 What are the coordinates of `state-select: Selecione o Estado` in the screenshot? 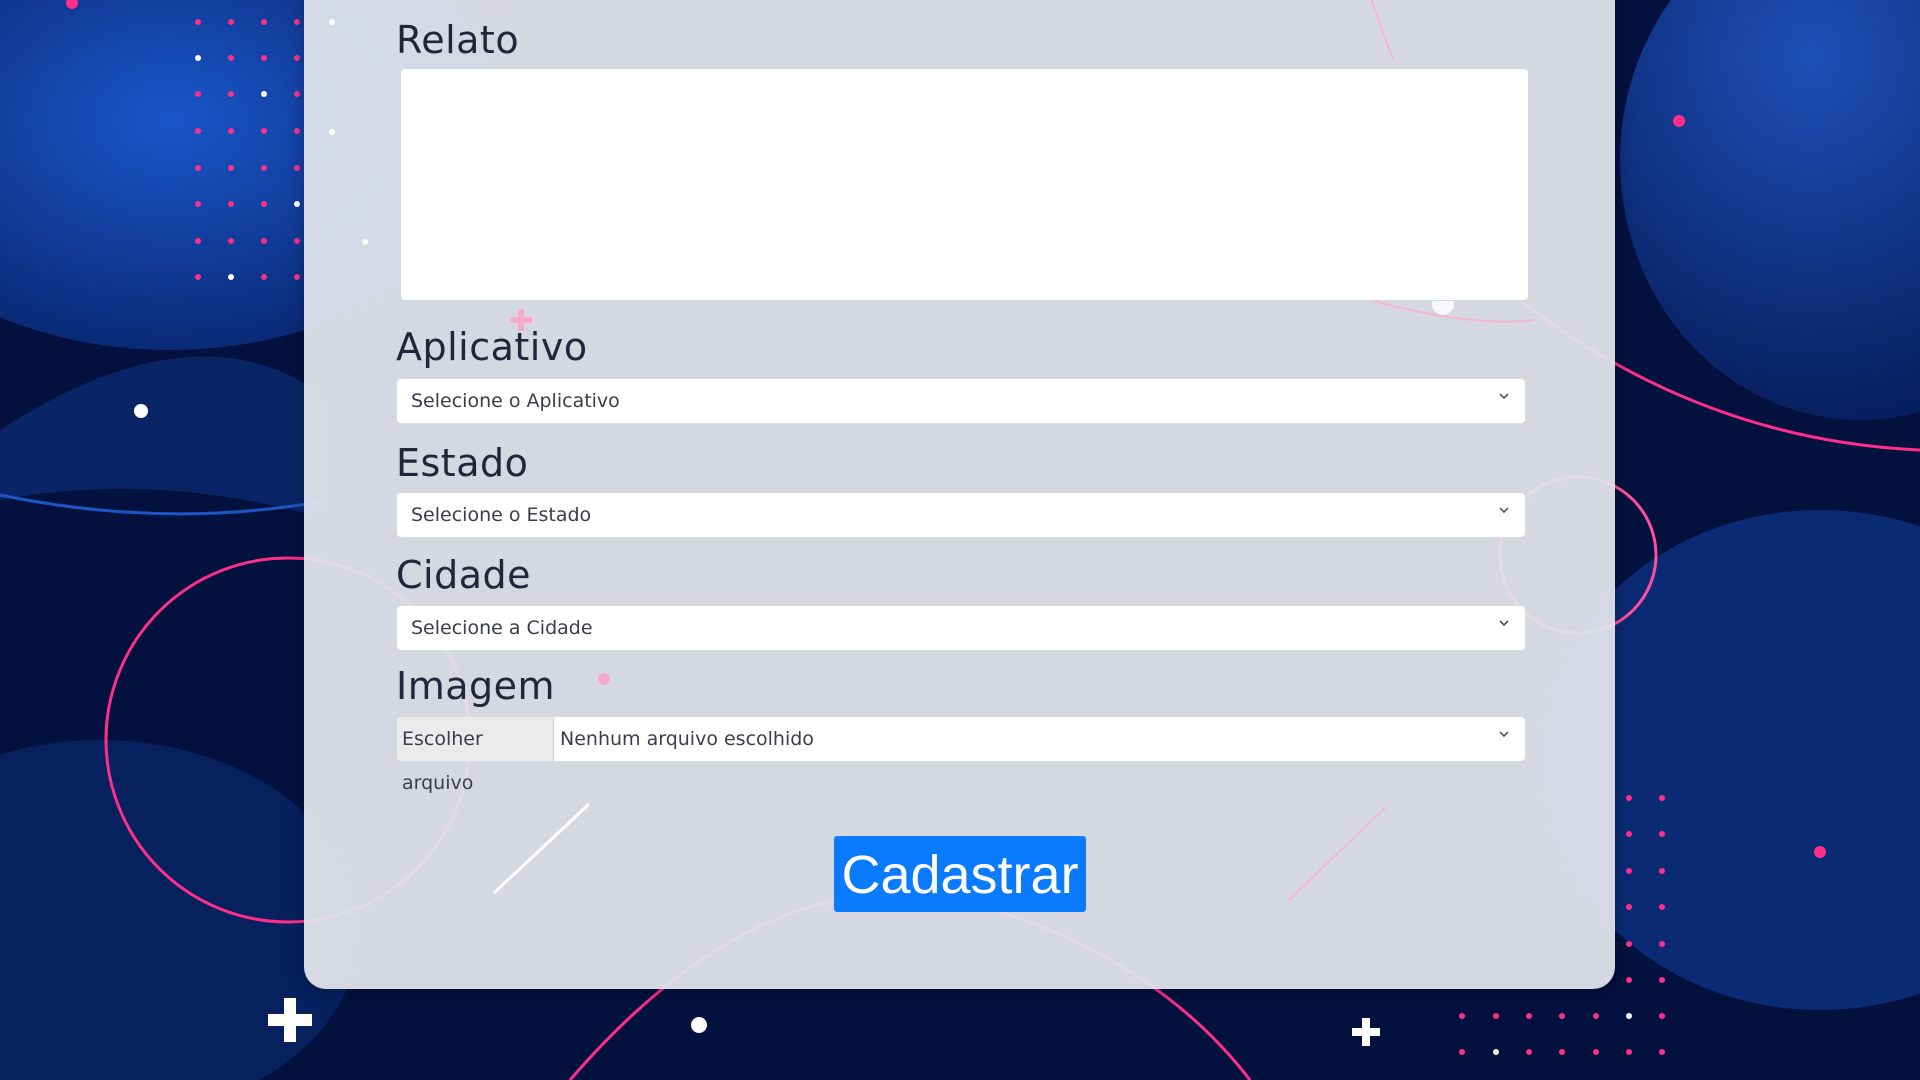 It's located at (961, 515).